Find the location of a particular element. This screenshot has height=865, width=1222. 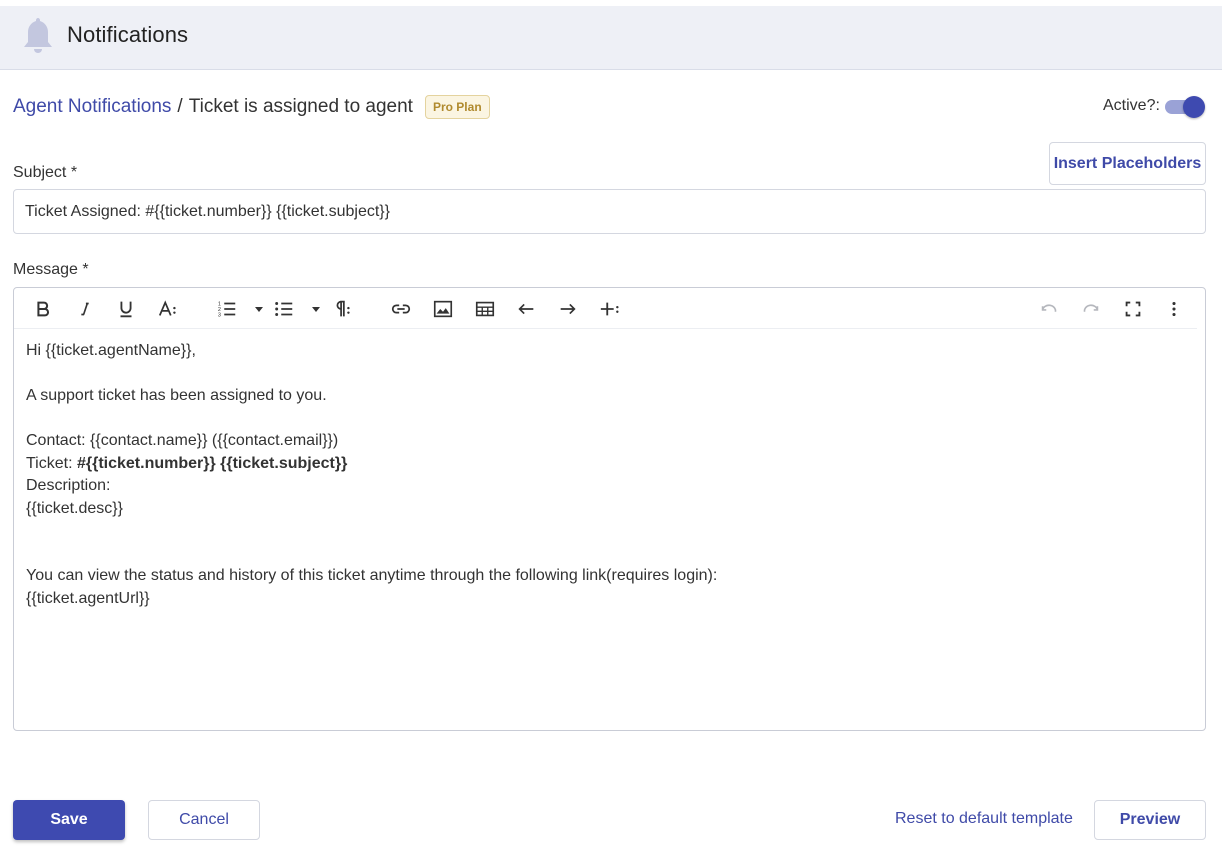

greeting-line: Hi {{ticket.agentName}}, is located at coordinates (111, 350).